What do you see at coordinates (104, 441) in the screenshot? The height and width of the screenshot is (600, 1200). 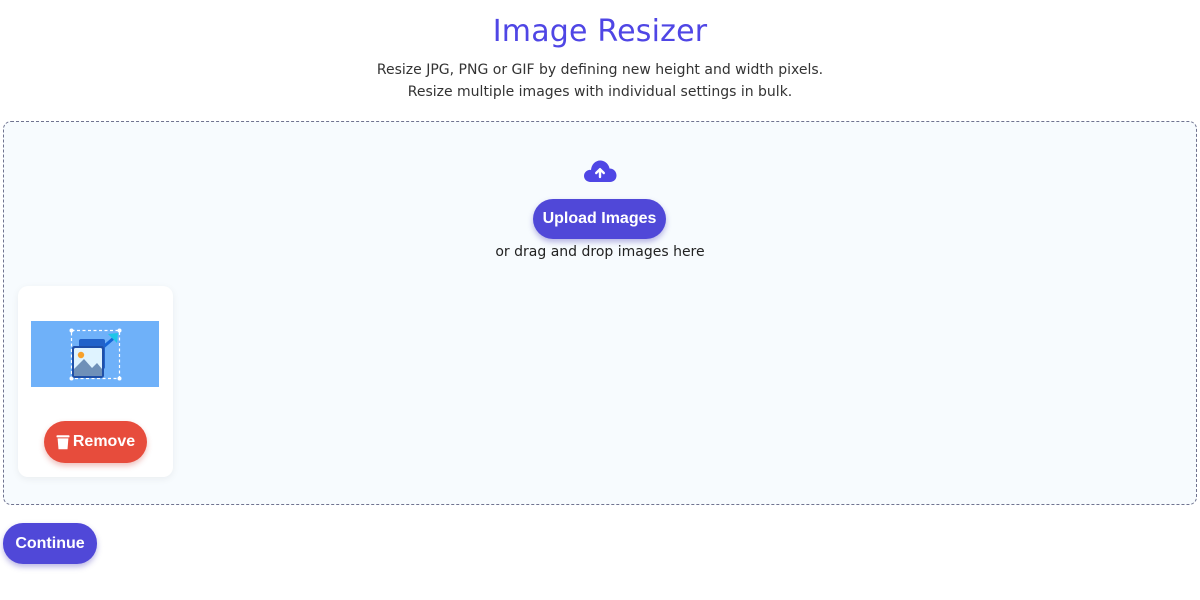 I see `remove-button-label: Remove` at bounding box center [104, 441].